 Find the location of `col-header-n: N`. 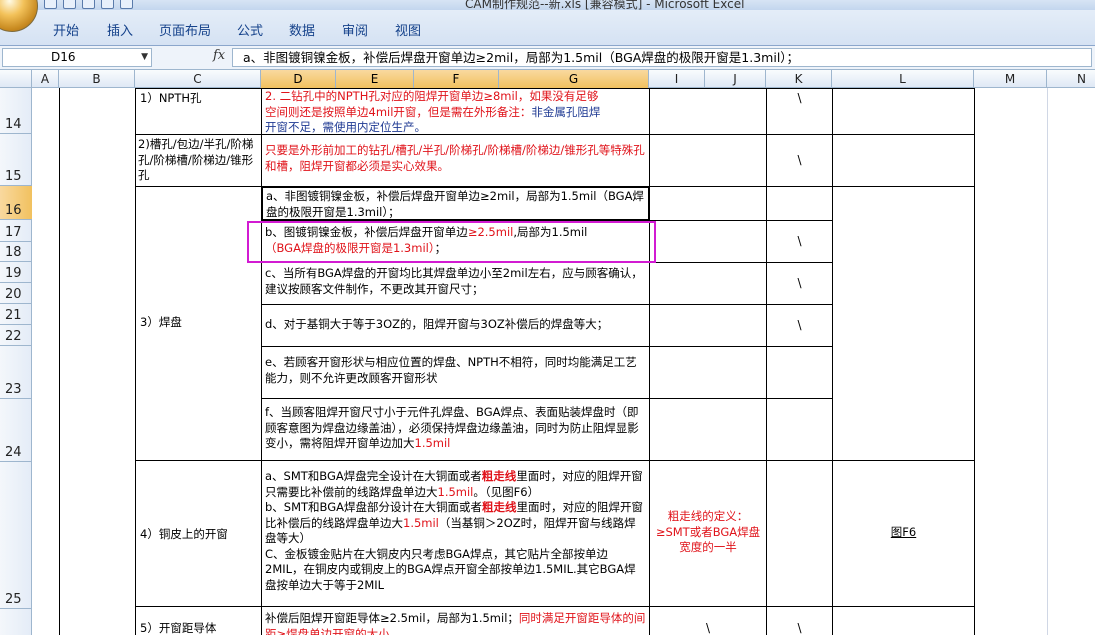

col-header-n: N is located at coordinates (1071, 79).